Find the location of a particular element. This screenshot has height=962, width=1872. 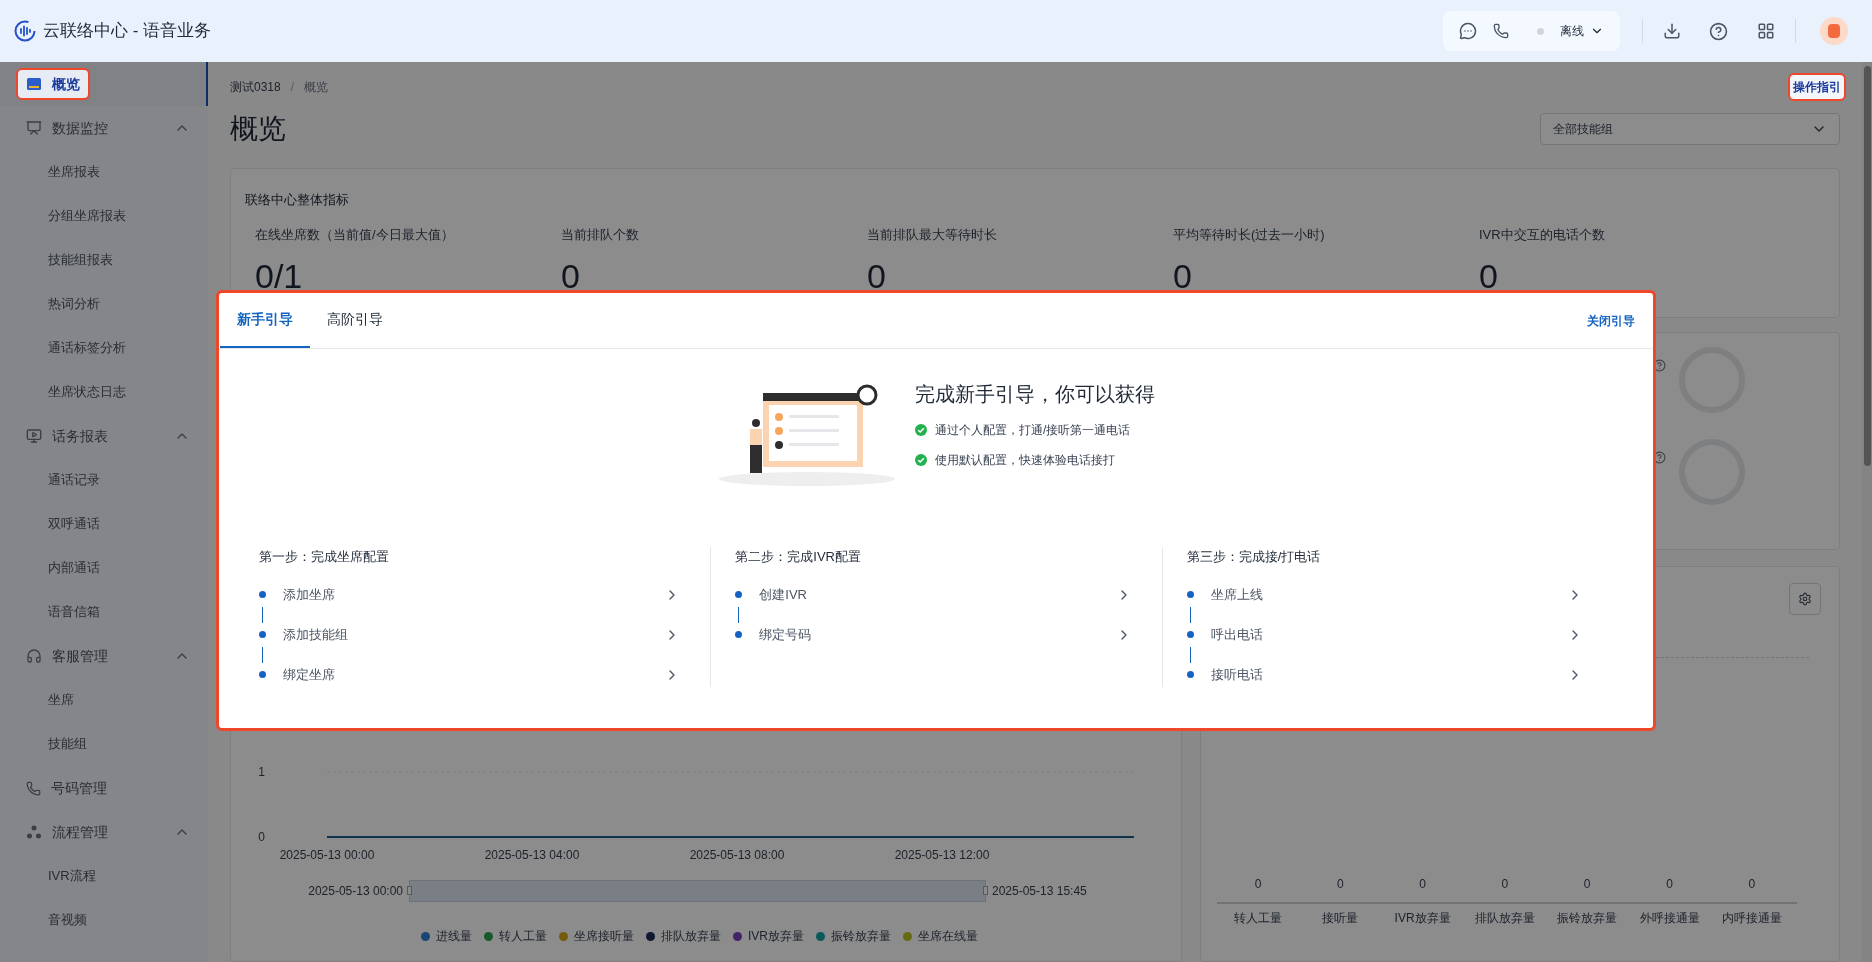

category-label: 转人工量 is located at coordinates (1258, 918).